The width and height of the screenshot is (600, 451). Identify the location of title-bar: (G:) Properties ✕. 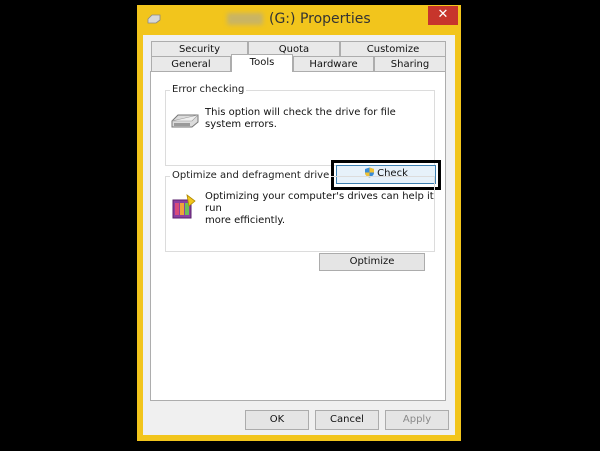
(299, 20).